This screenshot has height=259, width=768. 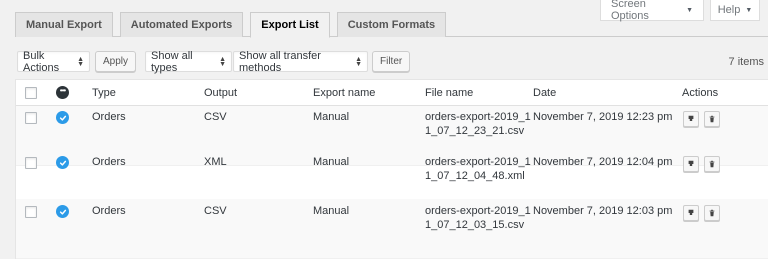 I want to click on more-icon: •••, so click(x=62, y=92).